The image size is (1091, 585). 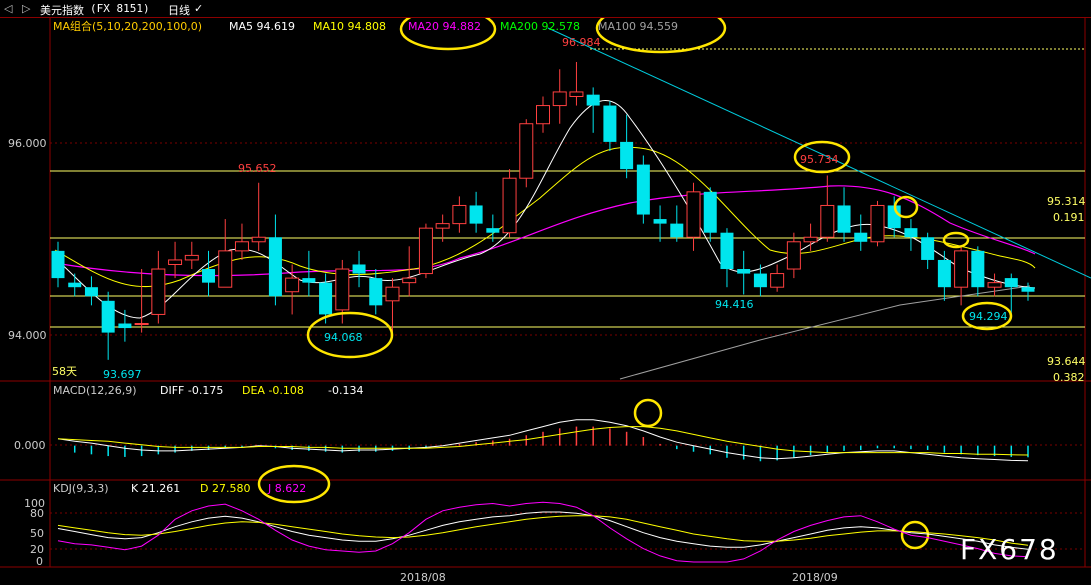 What do you see at coordinates (734, 304) in the screenshot?
I see `label-mid-low: 94.416` at bounding box center [734, 304].